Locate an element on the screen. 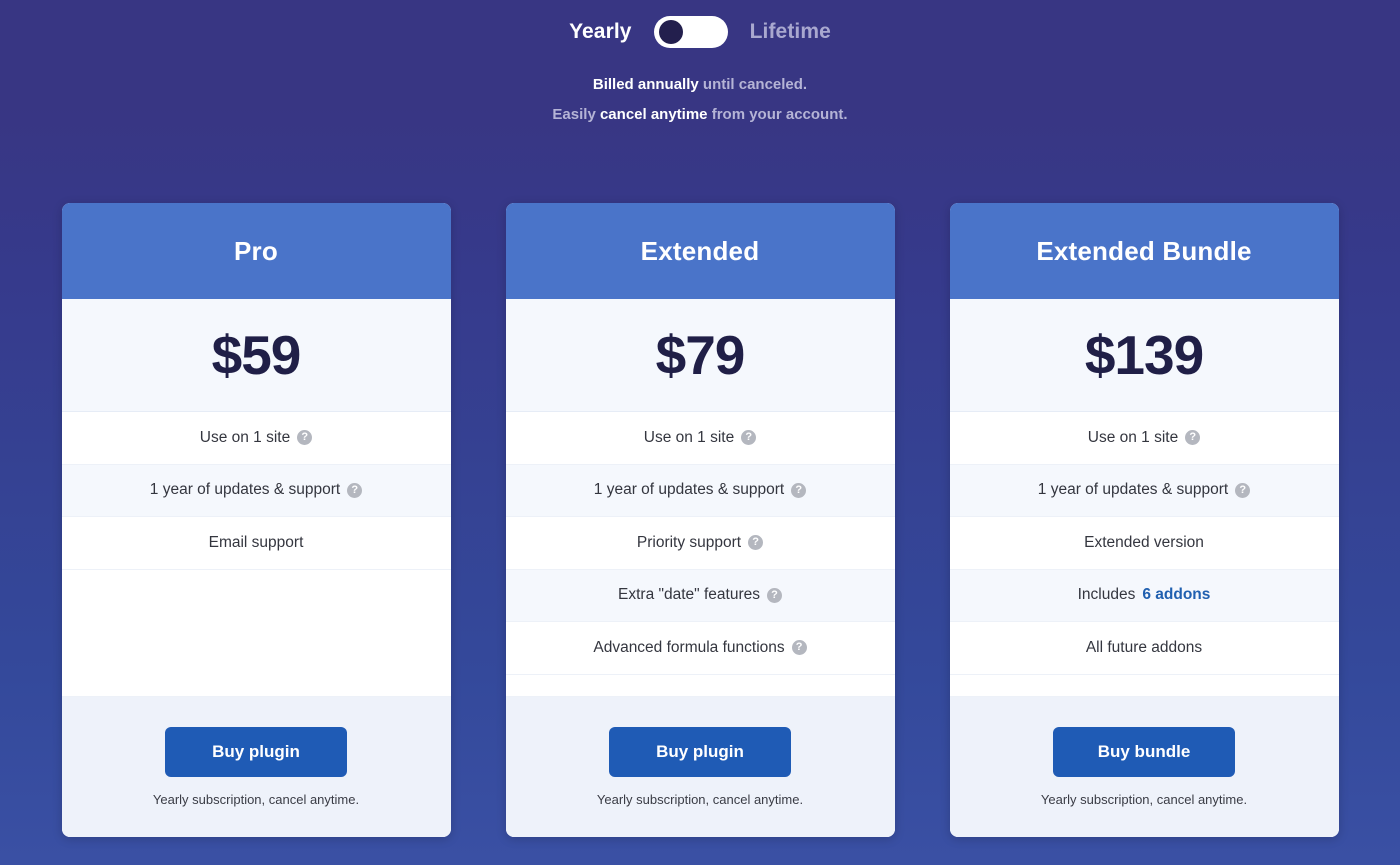 This screenshot has width=1400, height=865. feature-label: Email support is located at coordinates (256, 542).